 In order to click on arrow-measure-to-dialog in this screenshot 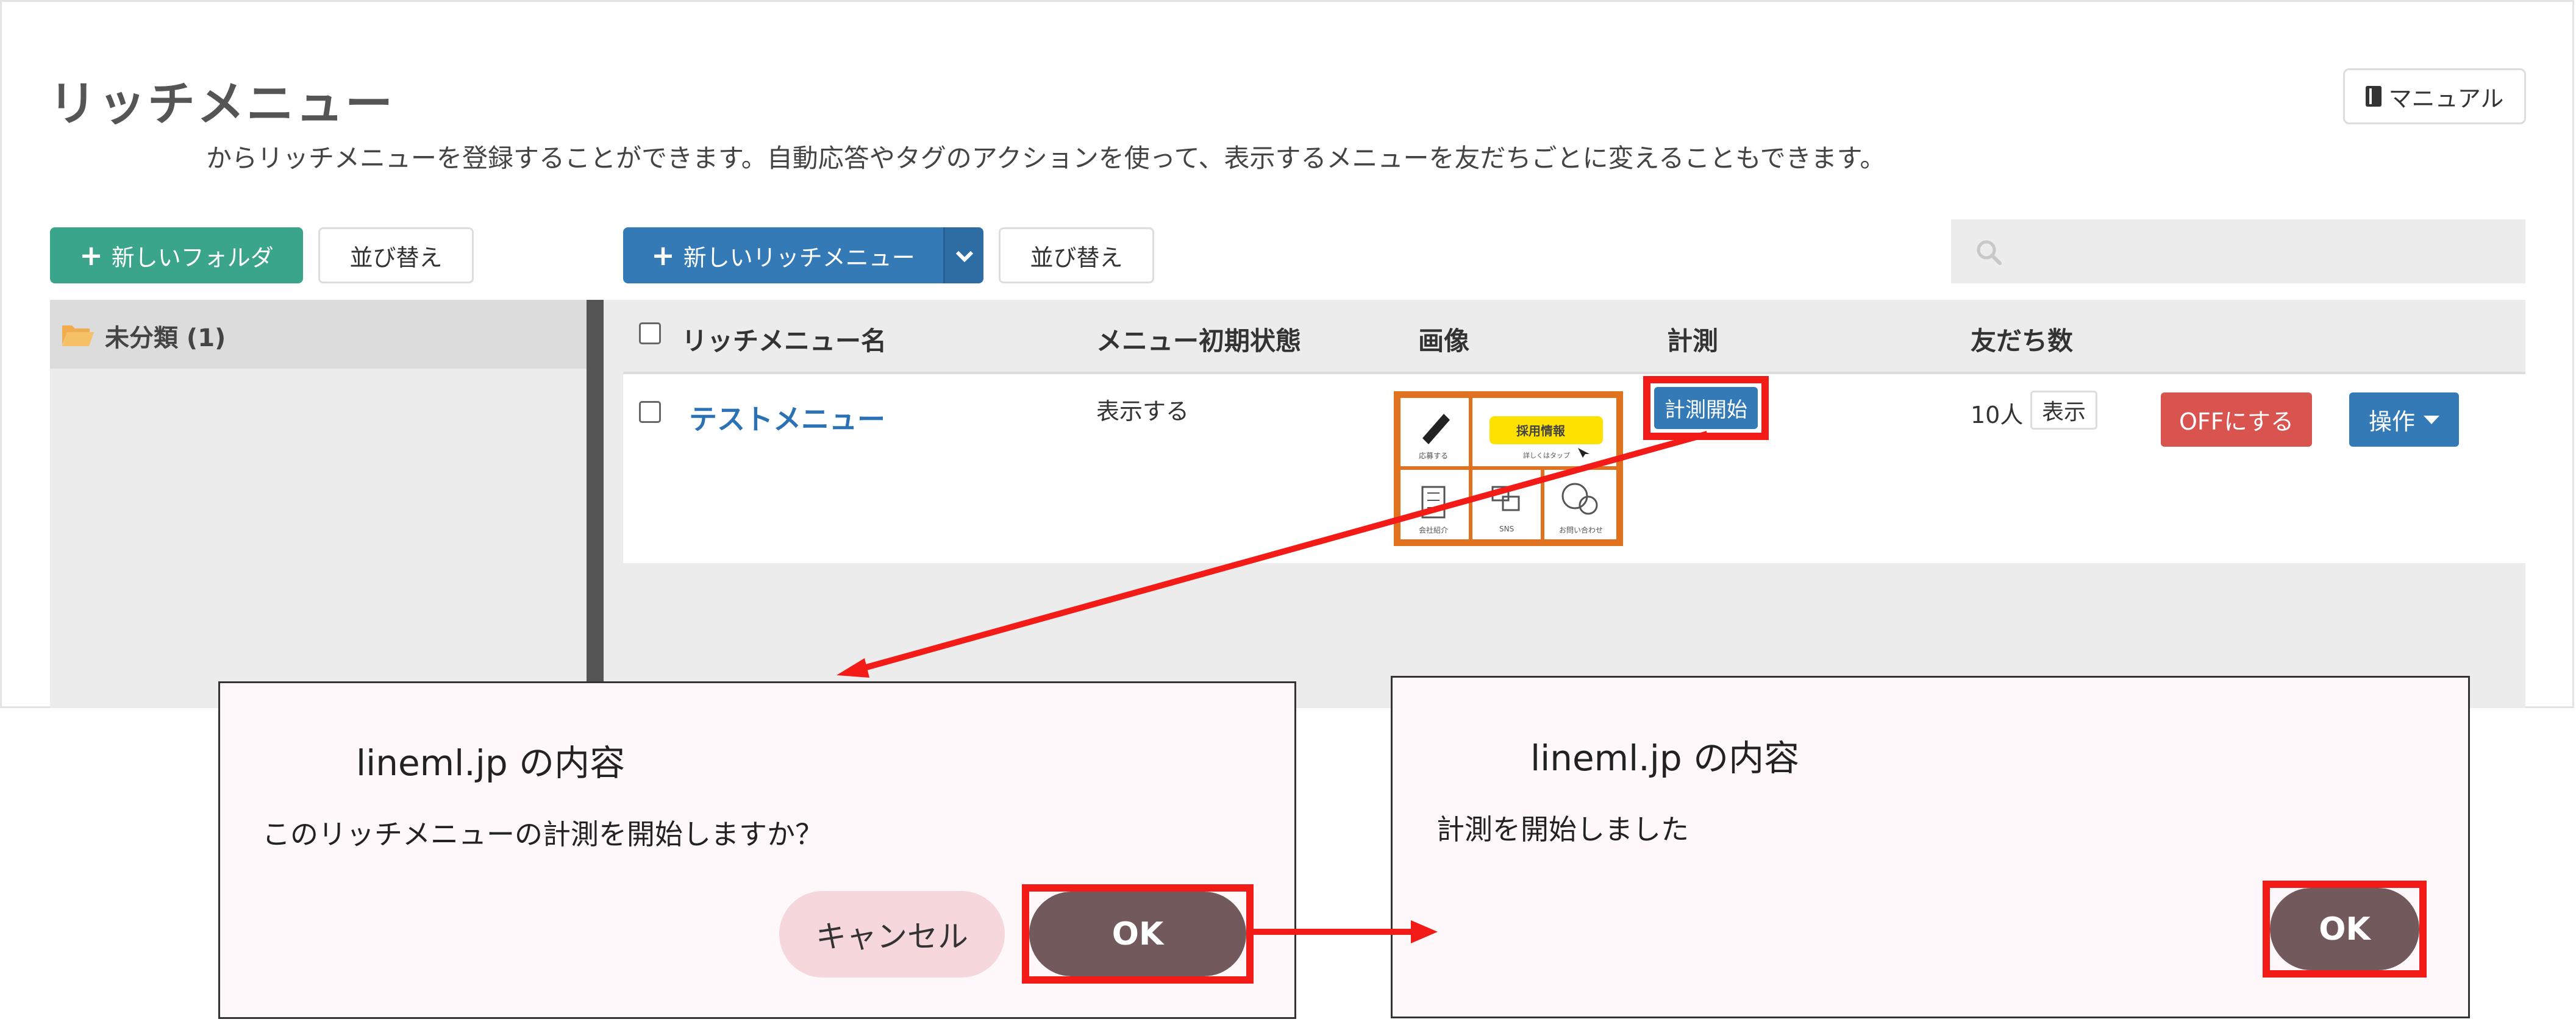, I will do `click(1283, 551)`.